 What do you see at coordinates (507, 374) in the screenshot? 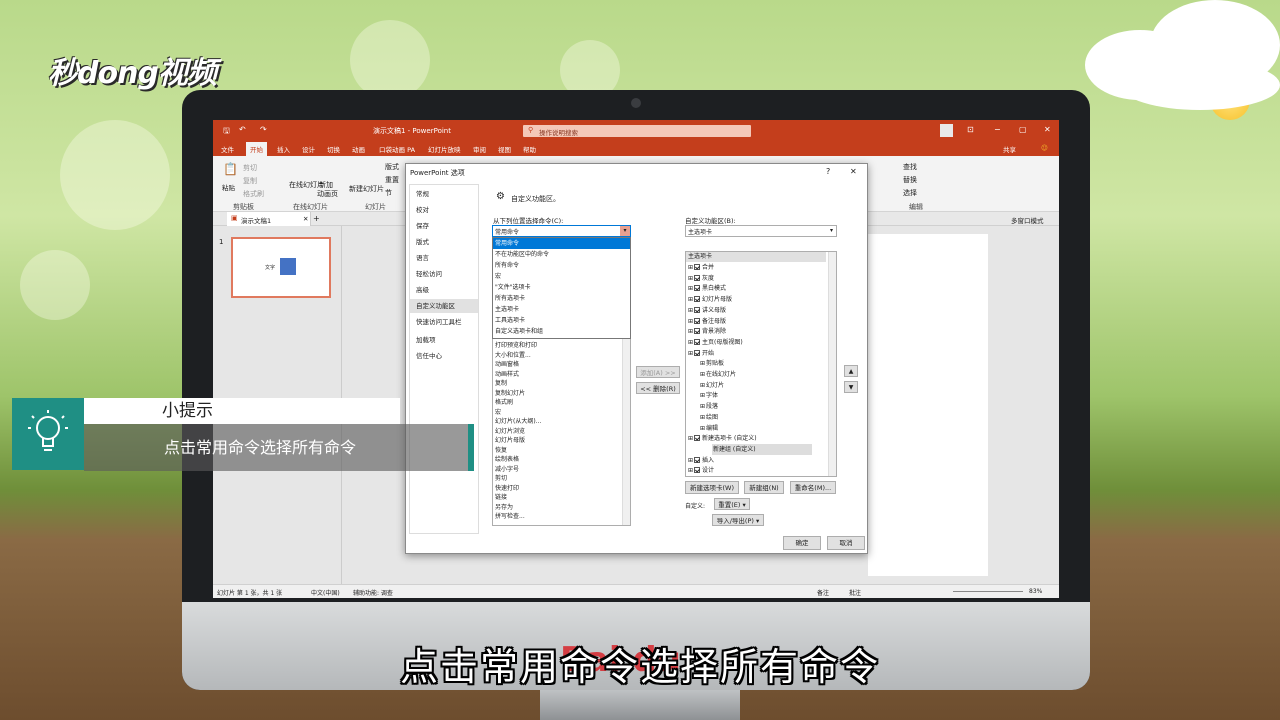
I see `list-item: 动画样式` at bounding box center [507, 374].